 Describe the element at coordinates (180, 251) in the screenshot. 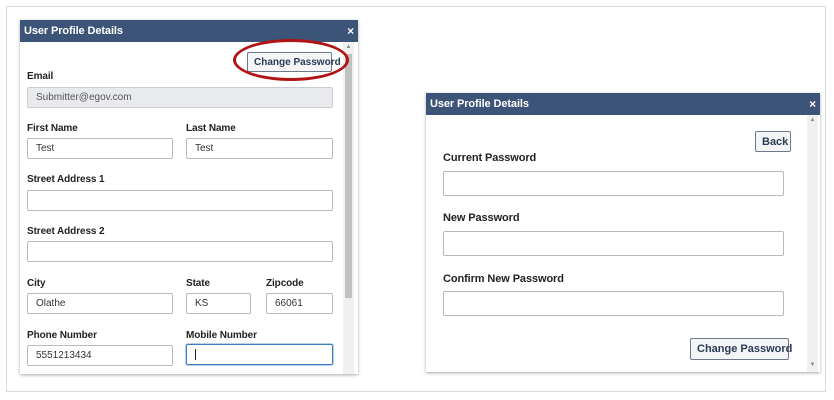

I see `street-address-2-field` at that location.